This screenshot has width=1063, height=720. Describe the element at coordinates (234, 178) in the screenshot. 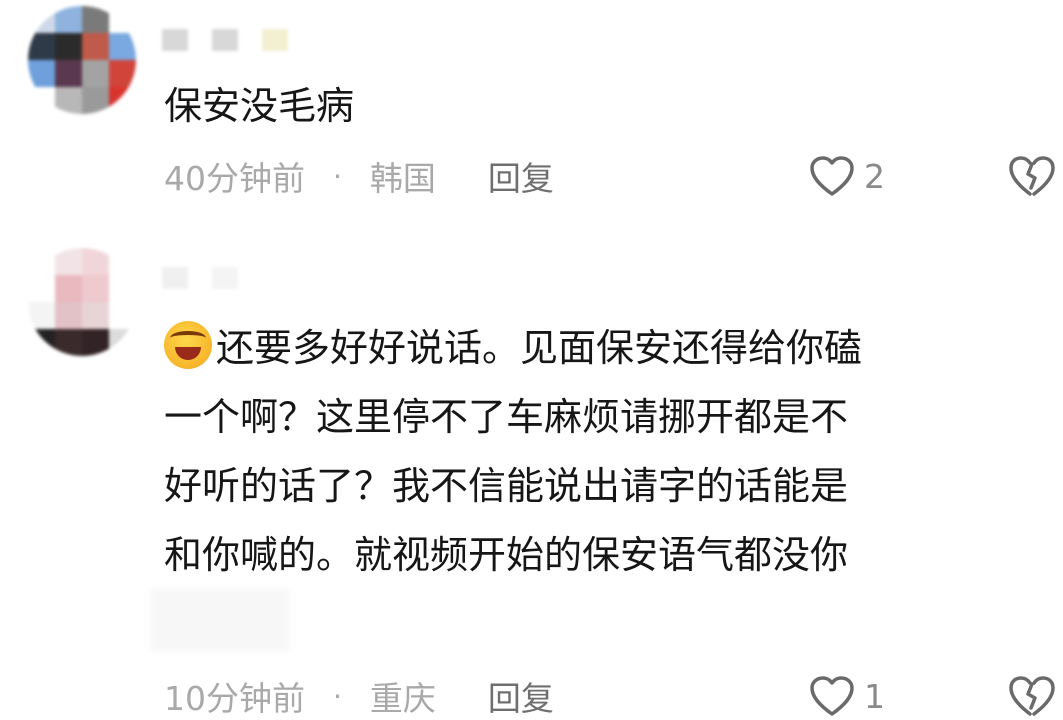

I see `comment-time: 40分钟前` at that location.